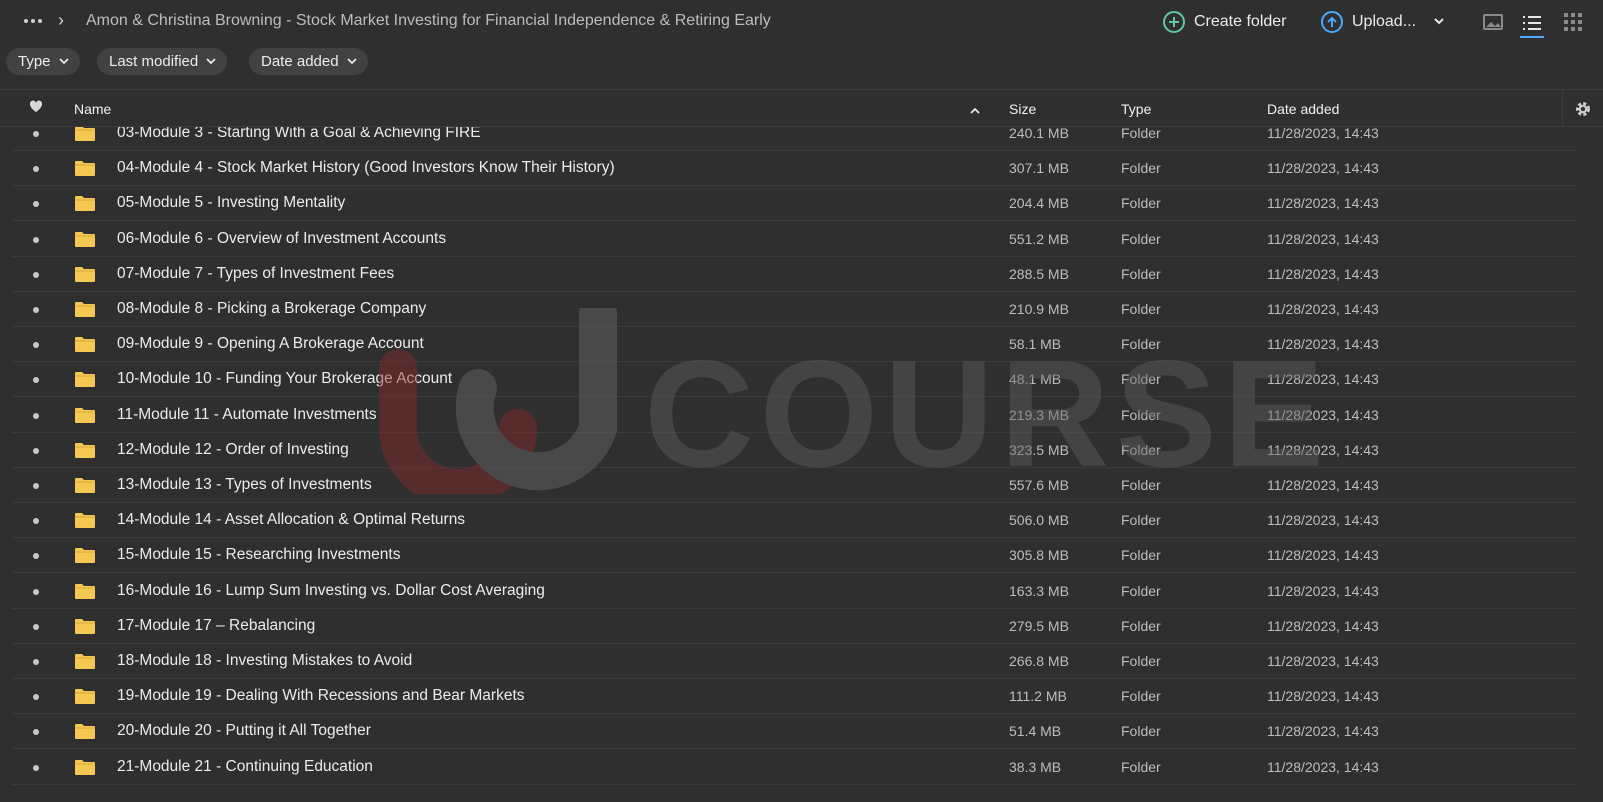 This screenshot has width=1603, height=802. What do you see at coordinates (1582, 108) in the screenshot?
I see `gear-icon` at bounding box center [1582, 108].